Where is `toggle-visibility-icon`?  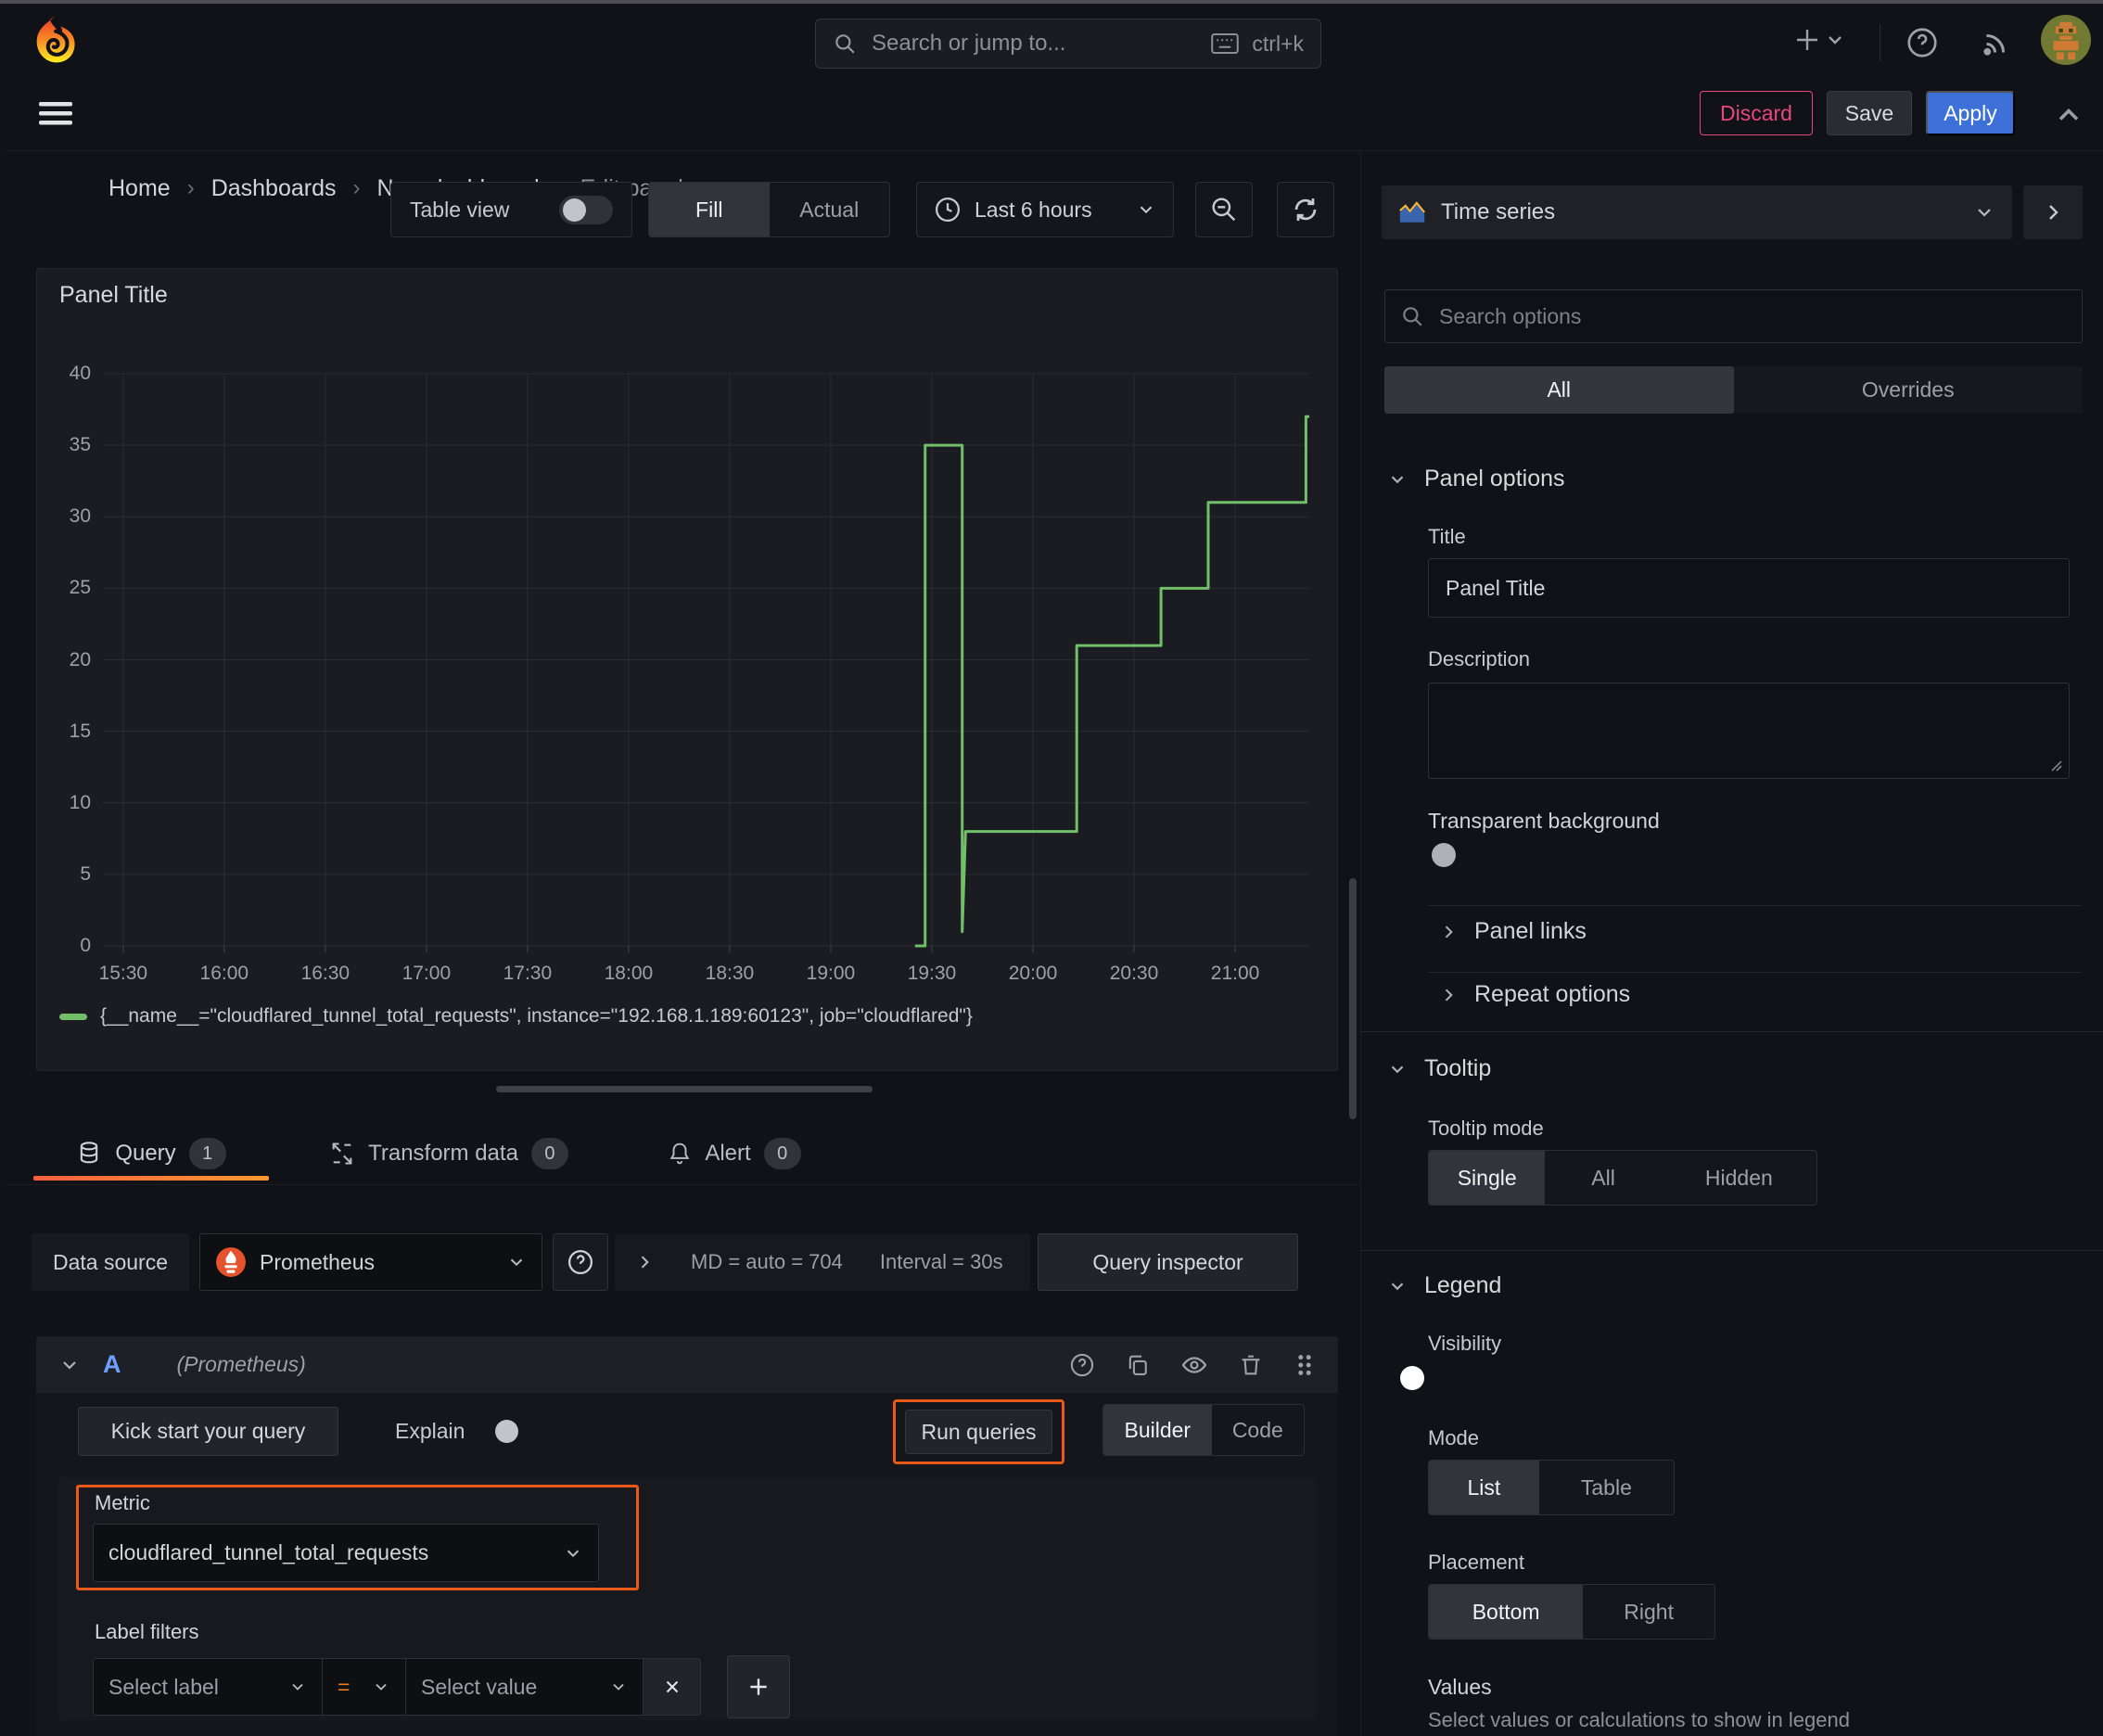
toggle-visibility-icon is located at coordinates (1194, 1365).